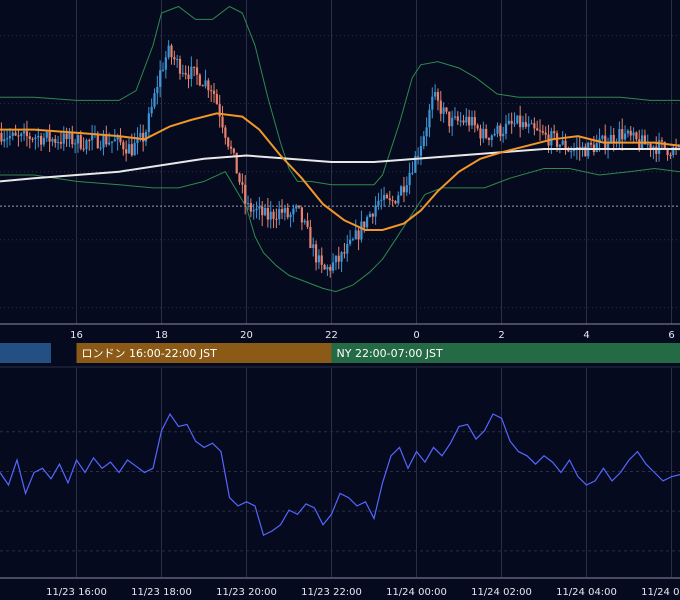 This screenshot has height=600, width=680. Describe the element at coordinates (416, 592) in the screenshot. I see `date-tick-label: 11/24 00:00` at that location.